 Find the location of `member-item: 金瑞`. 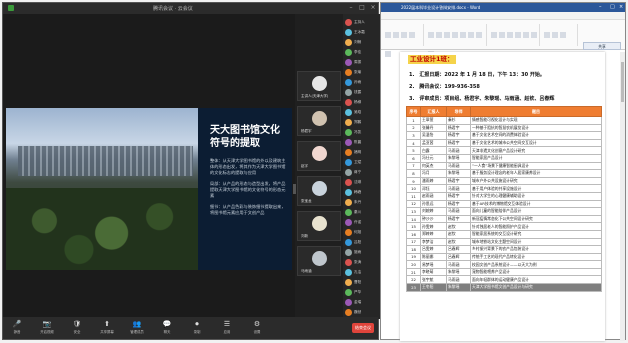

member-item: 金瑞 is located at coordinates (363, 303).